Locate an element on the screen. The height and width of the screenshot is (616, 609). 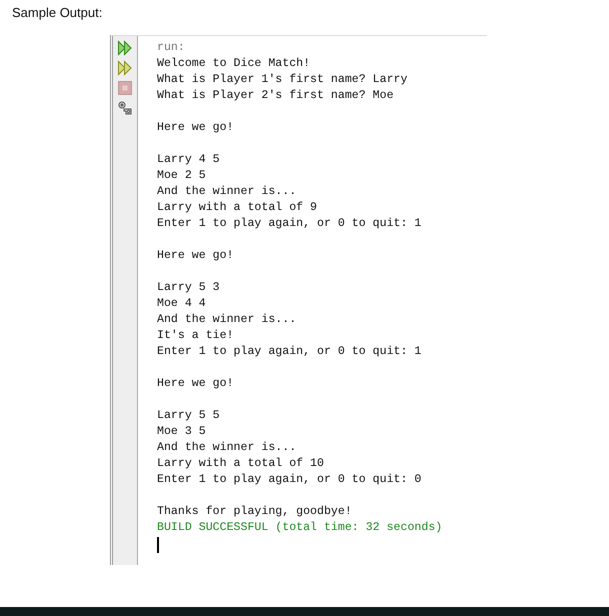
console-line: Welcome to Dice Match! is located at coordinates (233, 64).